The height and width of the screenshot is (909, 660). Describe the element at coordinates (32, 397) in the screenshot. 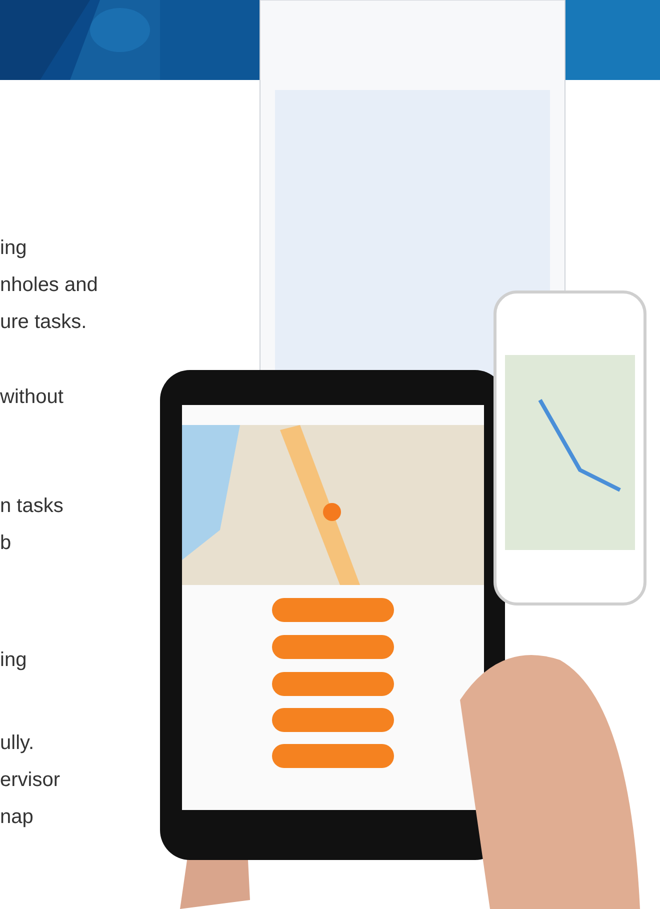

I see `paragraph: without` at that location.